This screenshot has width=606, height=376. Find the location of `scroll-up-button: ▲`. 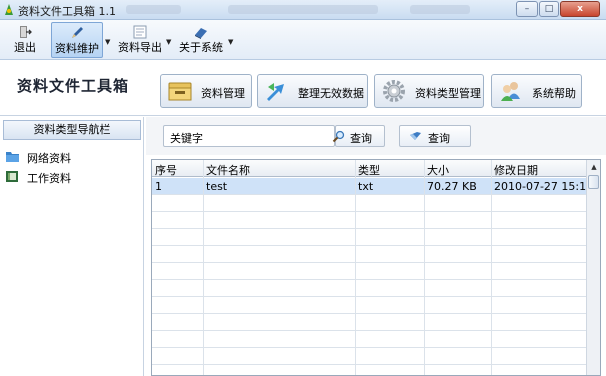

scroll-up-button: ▲ is located at coordinates (593, 167).